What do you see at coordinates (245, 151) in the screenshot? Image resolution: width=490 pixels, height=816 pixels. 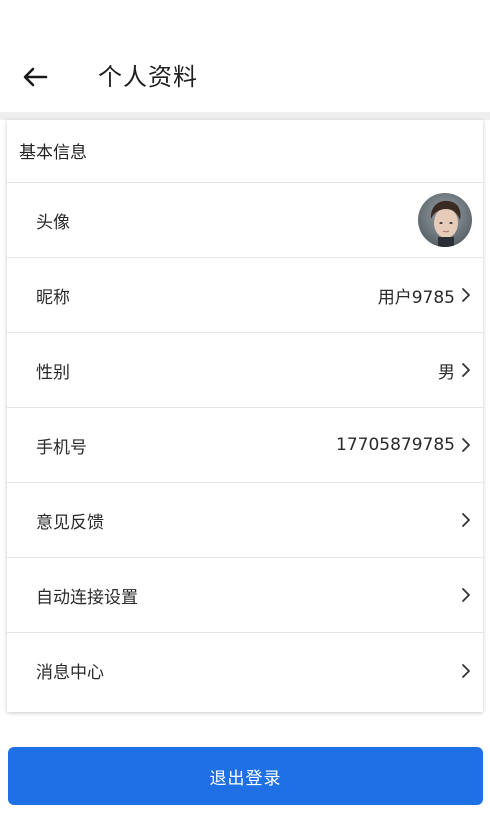 I see `section-title: 基本信息` at bounding box center [245, 151].